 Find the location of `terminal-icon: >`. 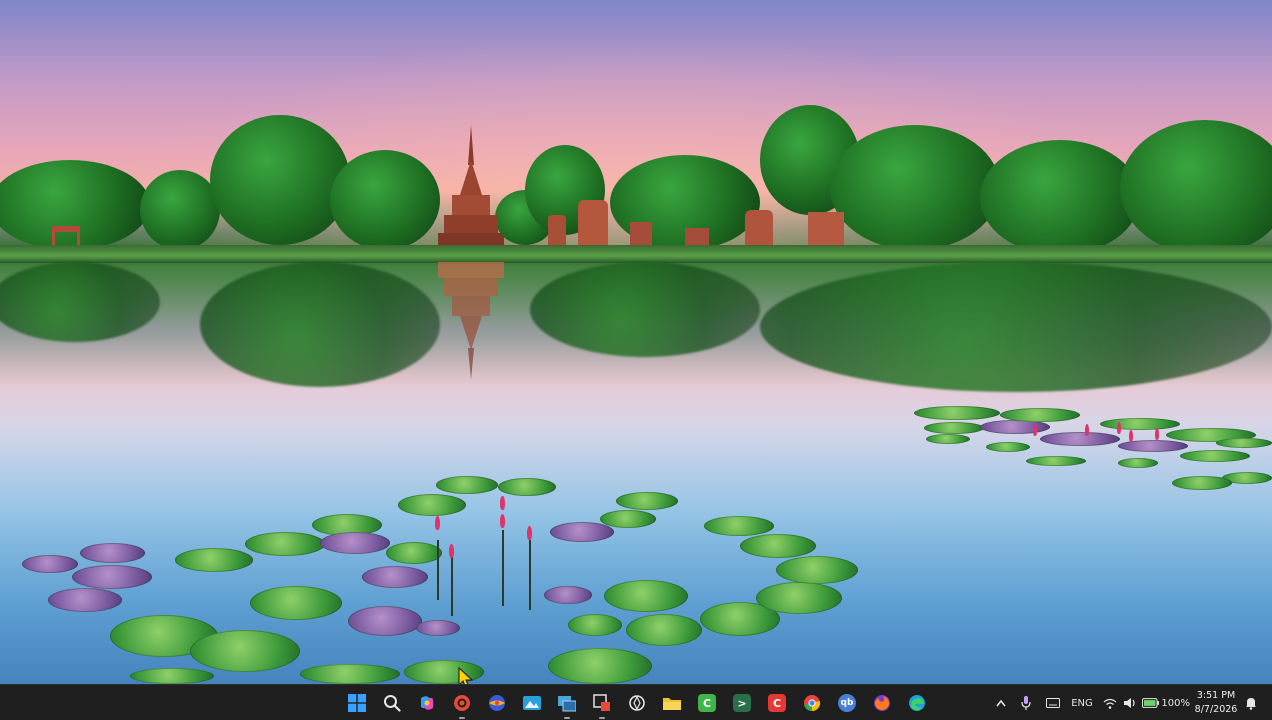

terminal-icon: > is located at coordinates (742, 703).